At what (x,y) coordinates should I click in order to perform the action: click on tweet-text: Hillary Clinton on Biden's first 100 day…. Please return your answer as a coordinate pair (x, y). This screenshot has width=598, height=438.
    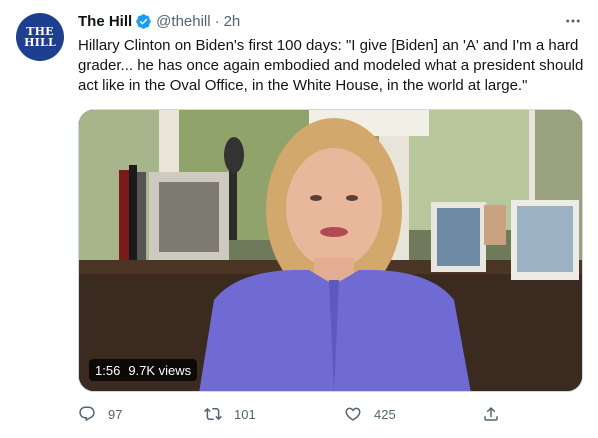
    Looking at the image, I should click on (333, 65).